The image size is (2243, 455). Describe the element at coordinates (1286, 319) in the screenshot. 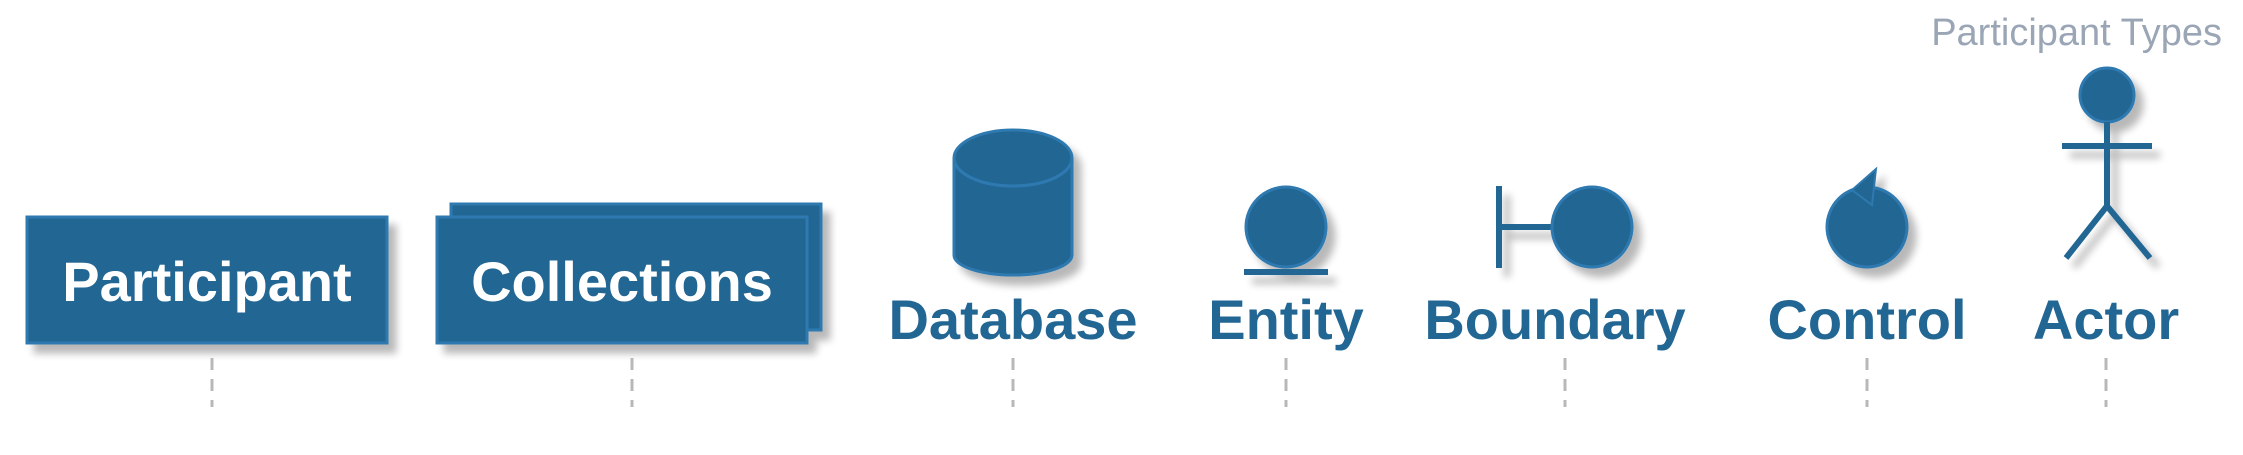

I see `entity-label: Entity` at that location.